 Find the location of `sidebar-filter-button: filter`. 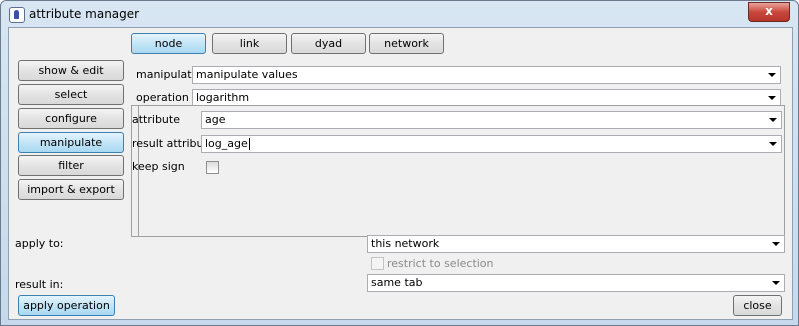

sidebar-filter-button: filter is located at coordinates (71, 165).